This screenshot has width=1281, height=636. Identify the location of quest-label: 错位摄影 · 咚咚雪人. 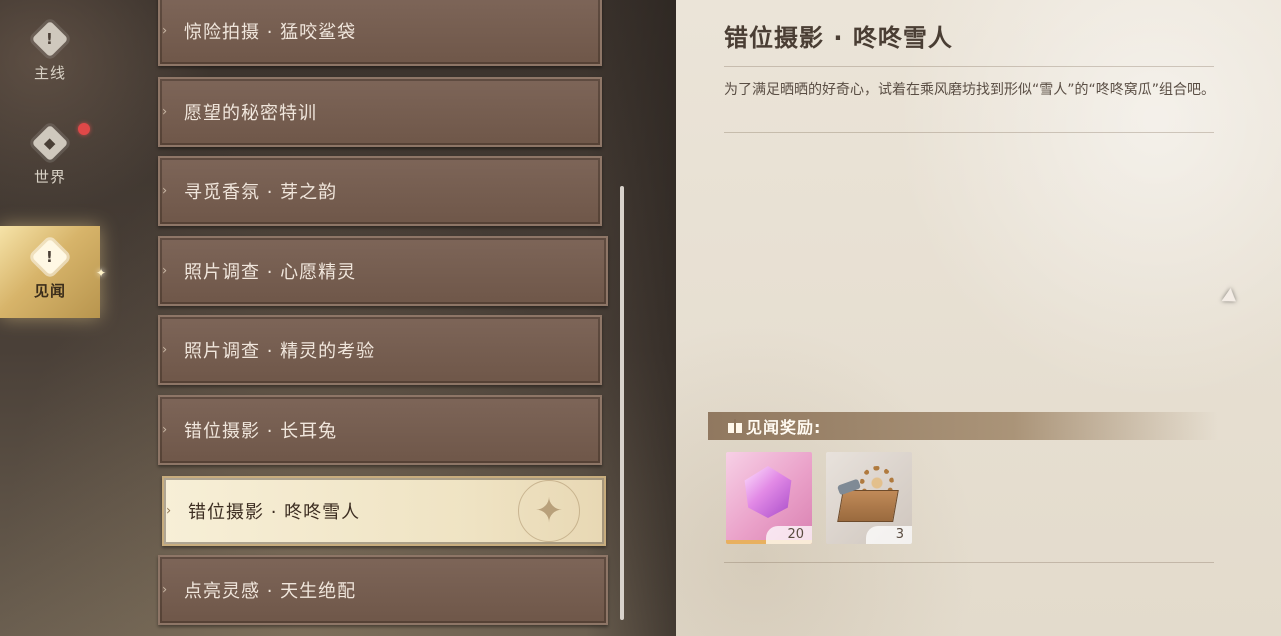
(274, 512).